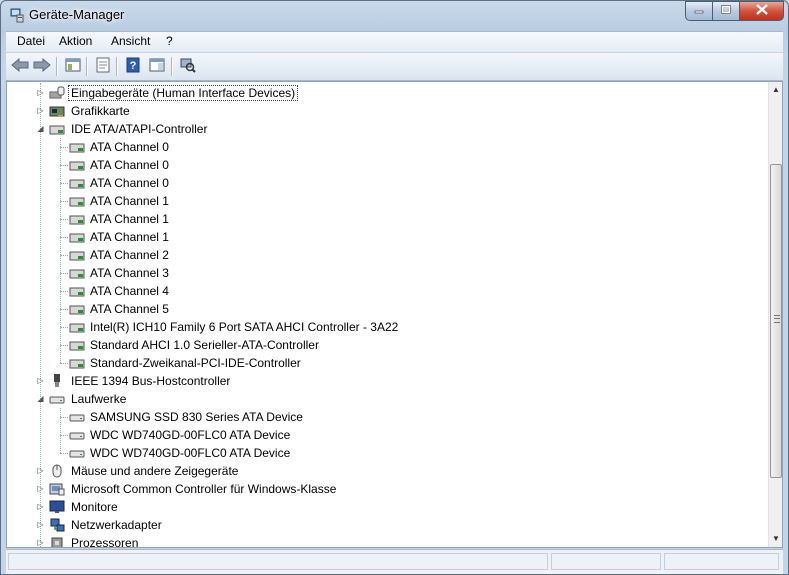 This screenshot has width=789, height=575. What do you see at coordinates (57, 507) in the screenshot?
I see `monitor-icon` at bounding box center [57, 507].